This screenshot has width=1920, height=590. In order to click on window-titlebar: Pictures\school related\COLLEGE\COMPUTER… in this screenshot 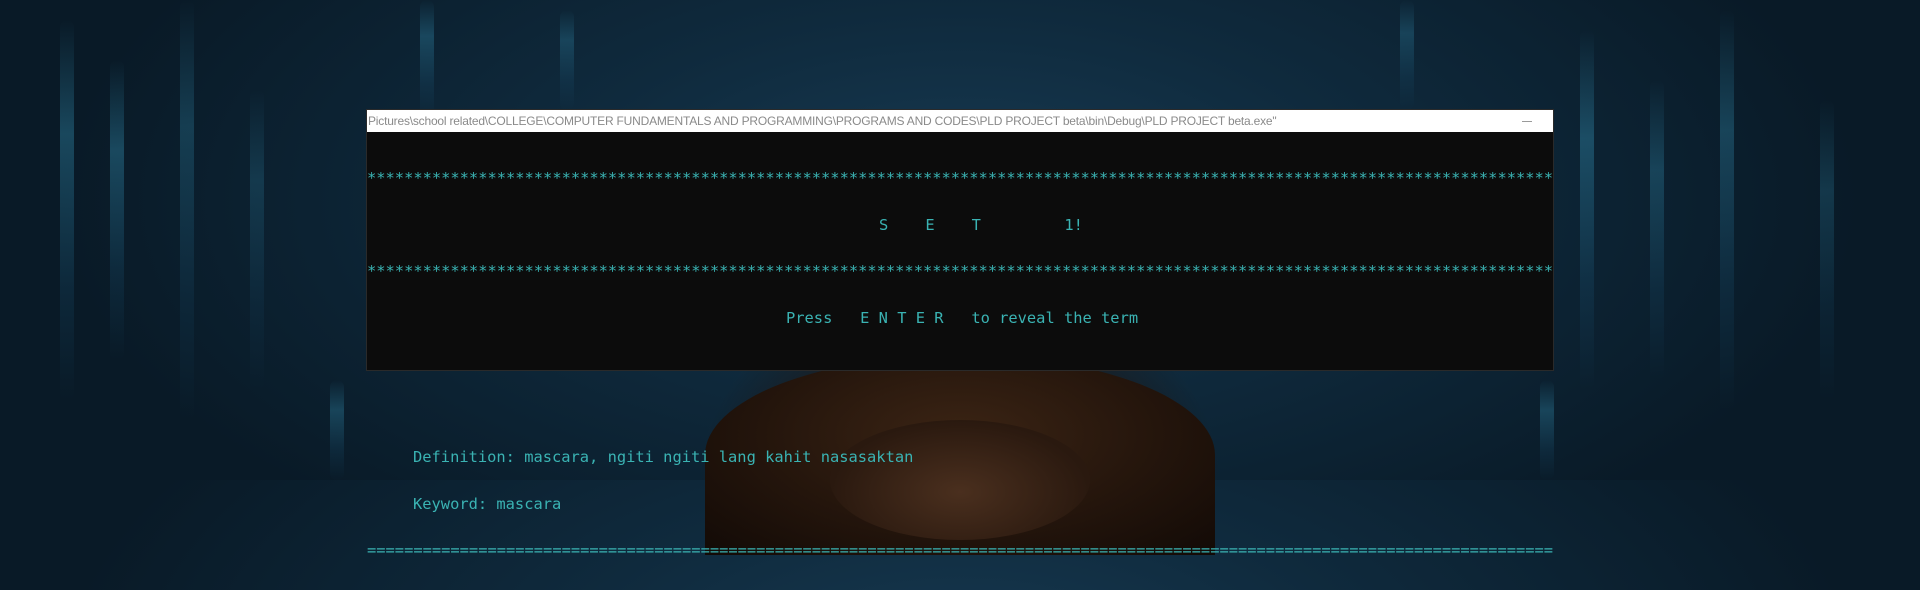, I will do `click(960, 121)`.